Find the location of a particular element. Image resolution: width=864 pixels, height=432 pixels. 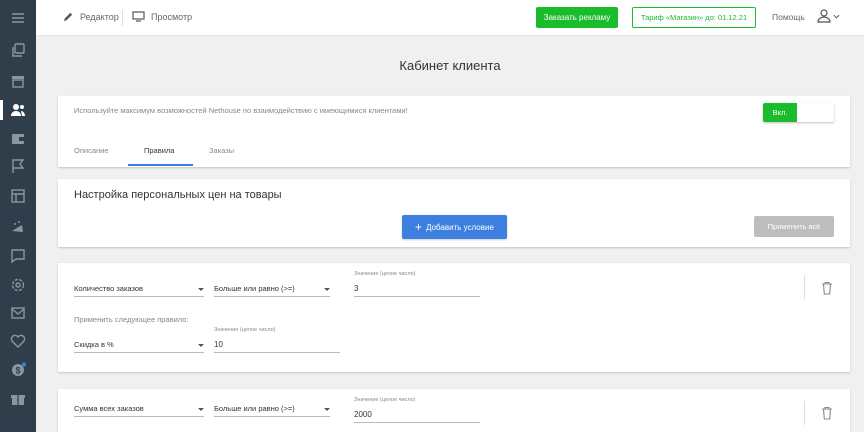

help-link: Помощь is located at coordinates (788, 17).